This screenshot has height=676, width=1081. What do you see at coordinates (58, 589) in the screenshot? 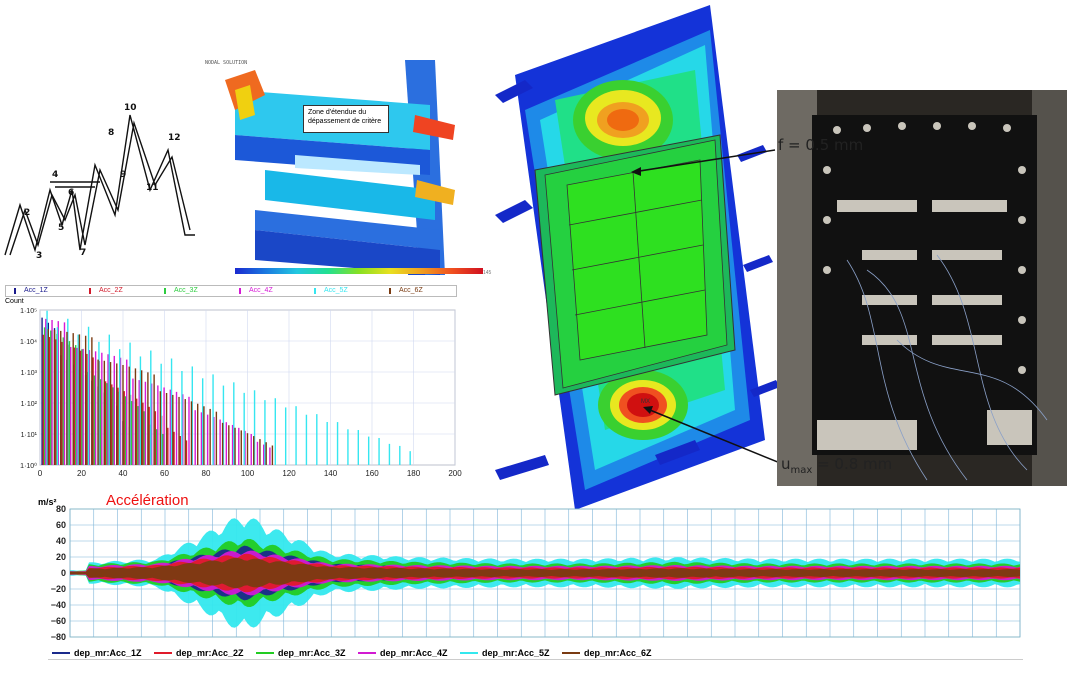
I see `y-tick-label: −20` at bounding box center [58, 589].